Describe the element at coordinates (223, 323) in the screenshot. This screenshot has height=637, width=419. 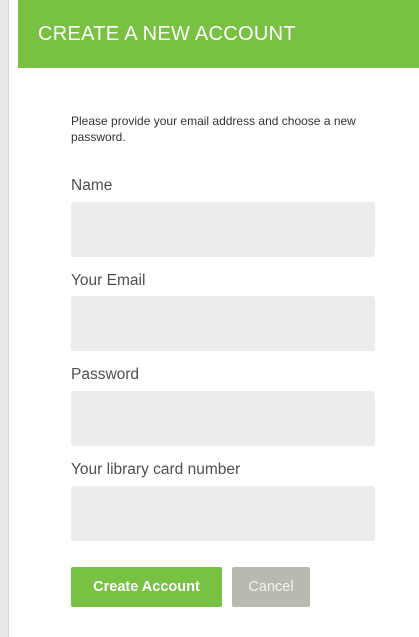
I see `email-input` at that location.